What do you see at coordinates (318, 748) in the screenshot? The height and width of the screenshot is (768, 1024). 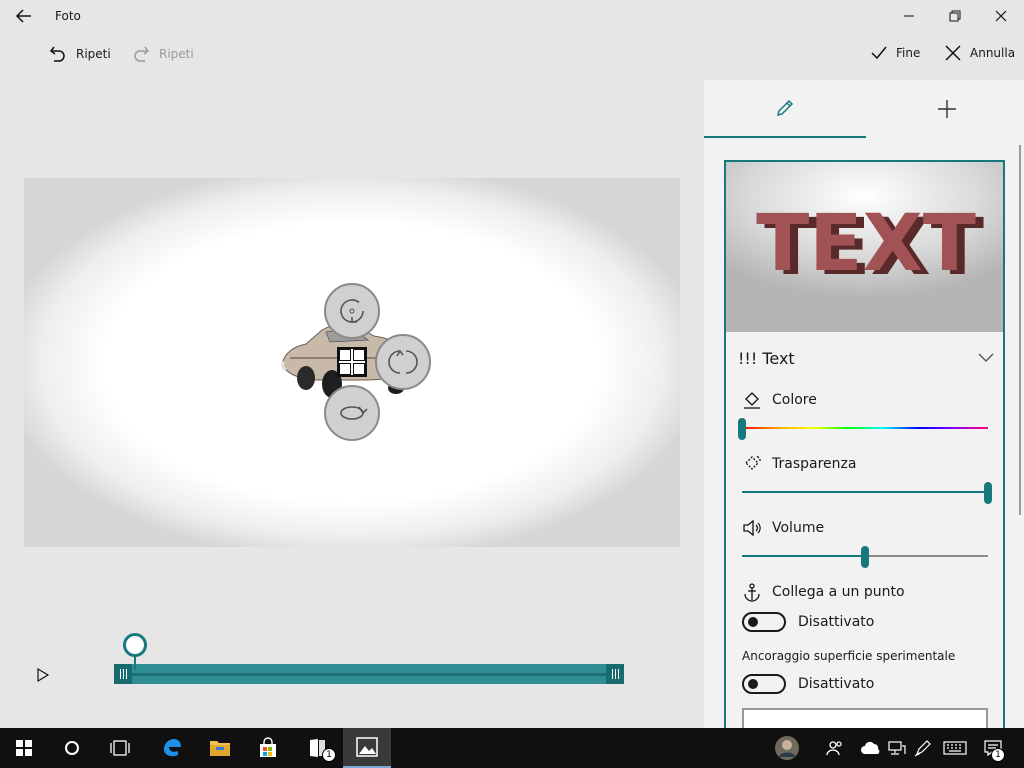 I see `explorer-window-button: 1` at bounding box center [318, 748].